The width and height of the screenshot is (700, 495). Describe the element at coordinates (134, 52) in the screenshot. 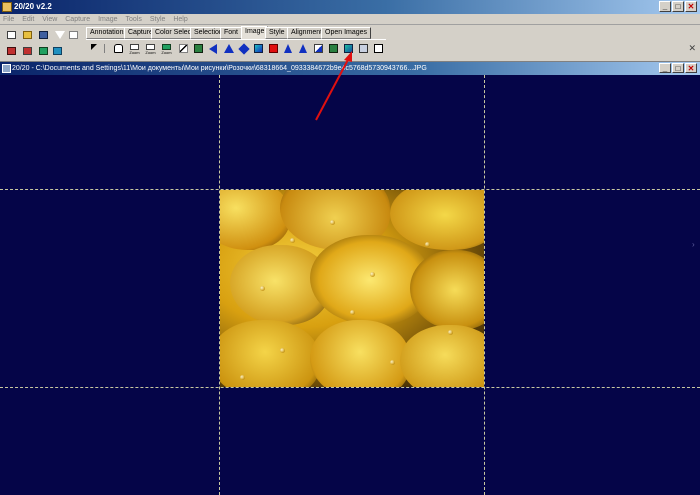

I see `zoom-in-label: Zoom` at that location.